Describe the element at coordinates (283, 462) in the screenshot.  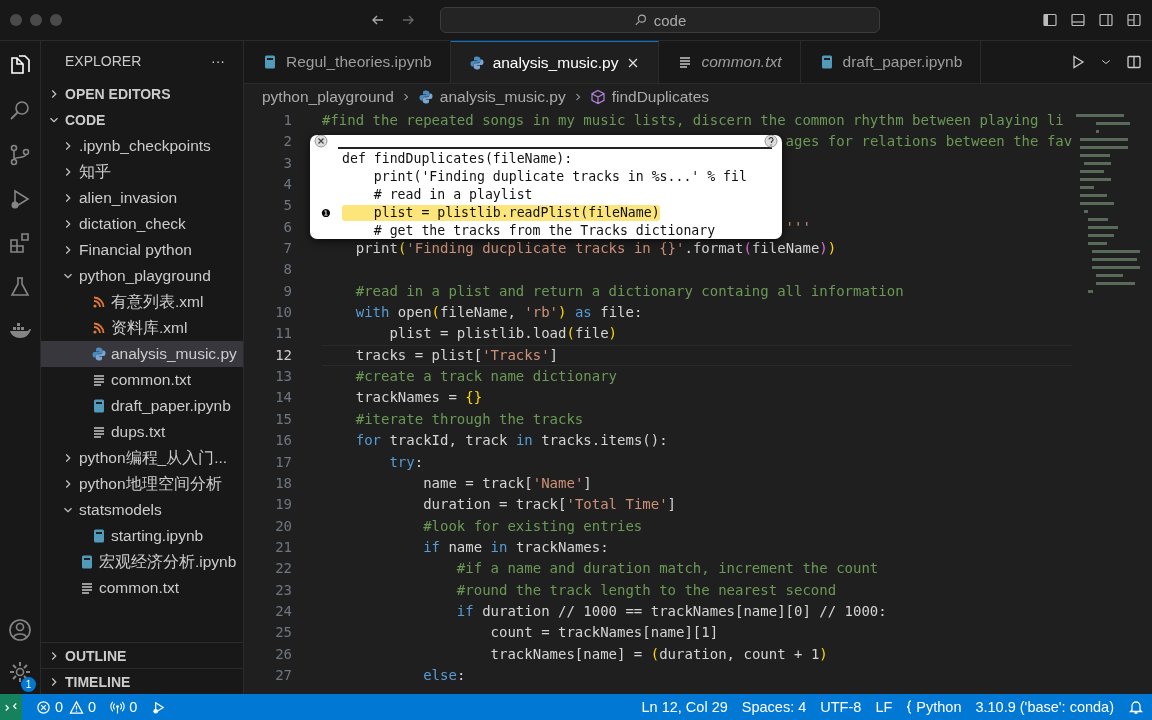
I see `line-number: 17` at that location.